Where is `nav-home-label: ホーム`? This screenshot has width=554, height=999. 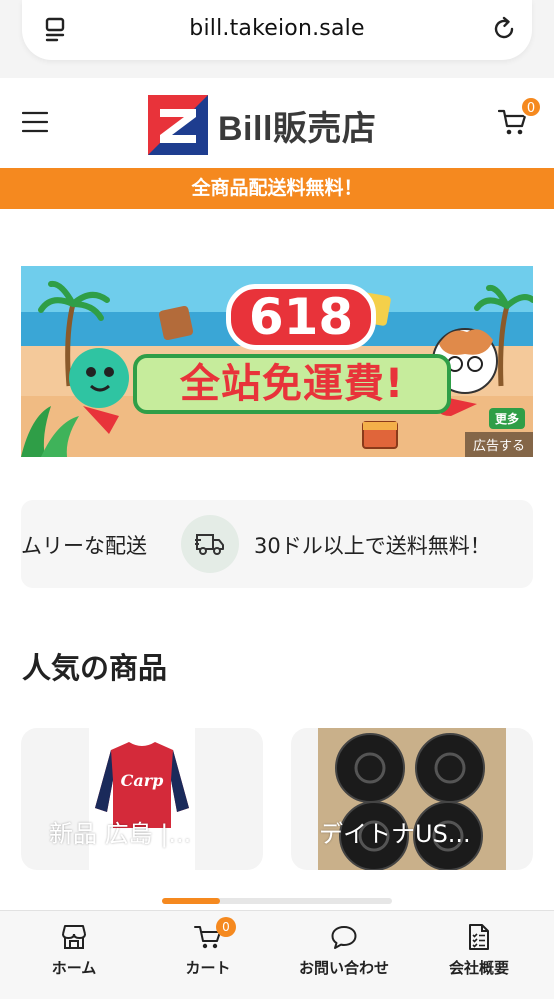
nav-home-label: ホーム is located at coordinates (74, 968).